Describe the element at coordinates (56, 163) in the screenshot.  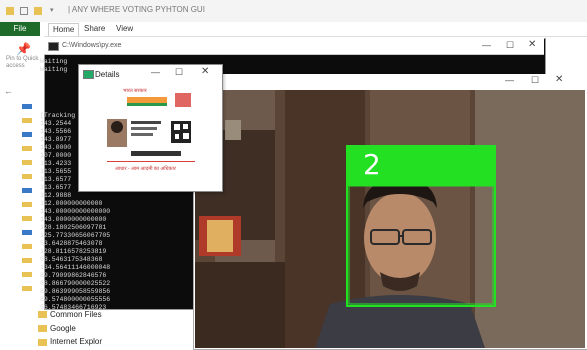
I see `console-line: 113.4233` at that location.